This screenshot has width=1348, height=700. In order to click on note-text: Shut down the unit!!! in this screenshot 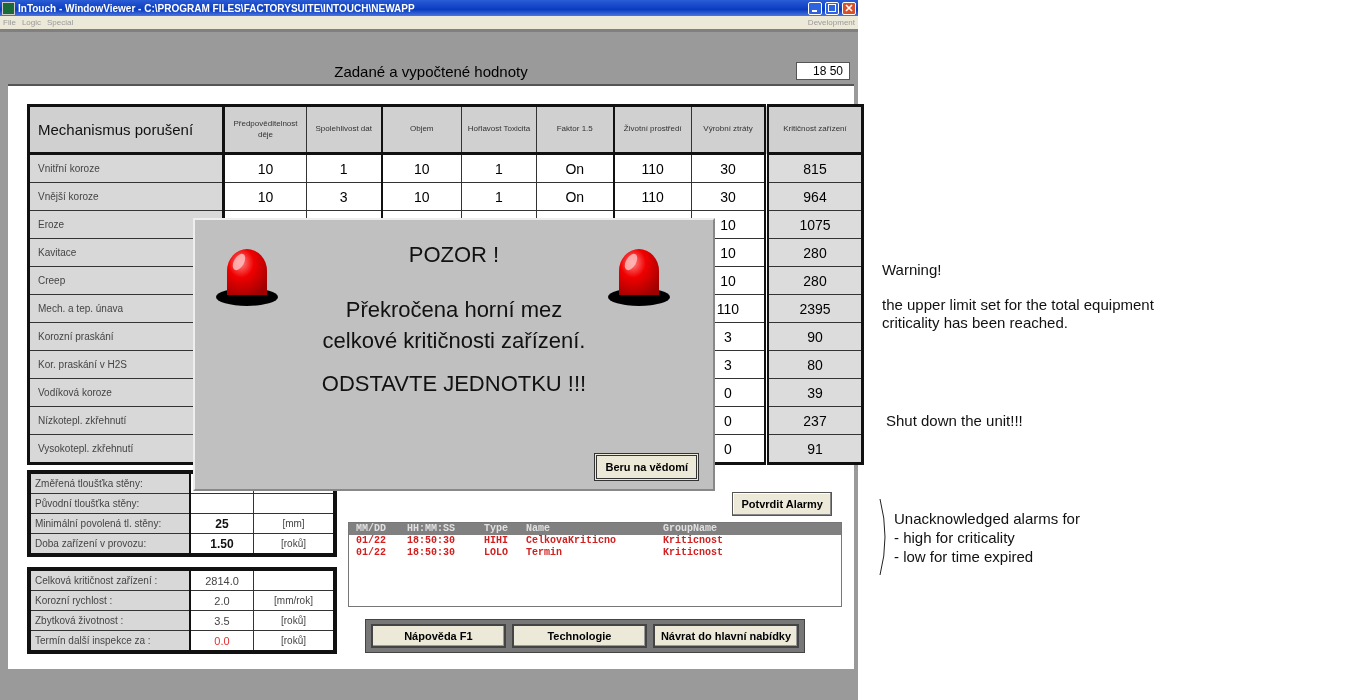, I will do `click(955, 420)`.